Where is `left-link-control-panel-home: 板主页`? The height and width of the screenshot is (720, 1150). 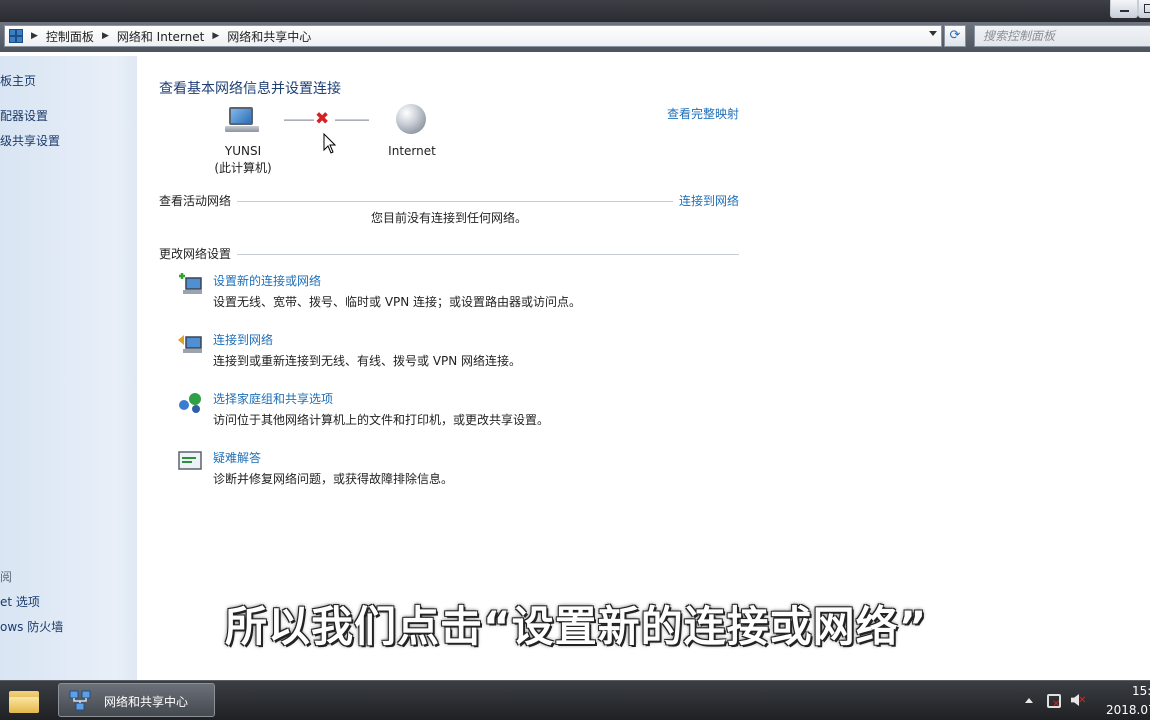
left-link-control-panel-home: 板主页 is located at coordinates (18, 80).